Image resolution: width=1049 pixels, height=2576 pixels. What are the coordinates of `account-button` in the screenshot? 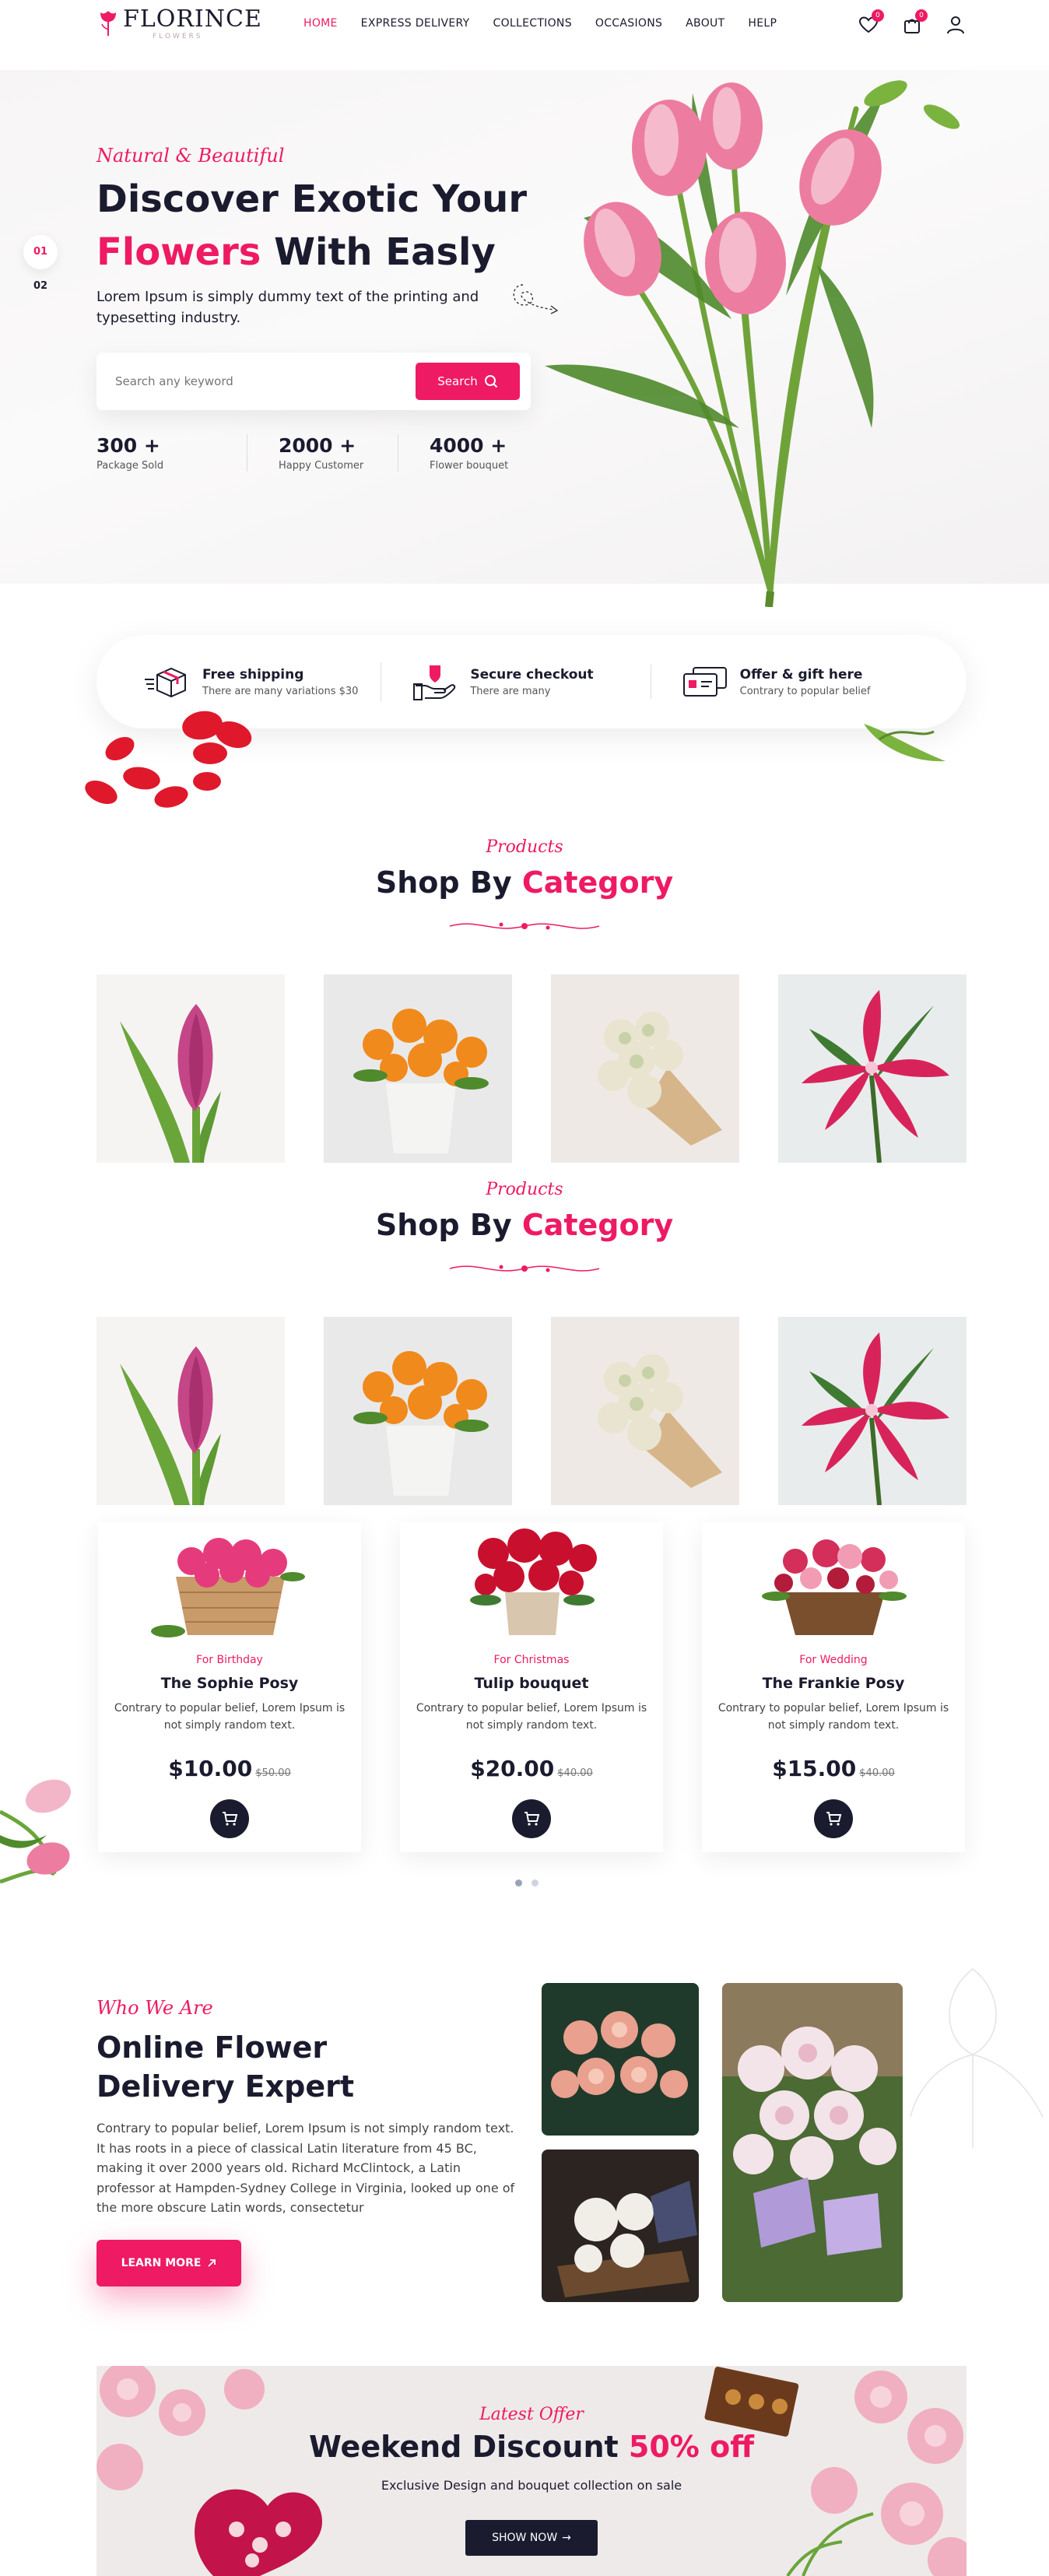 It's located at (956, 25).